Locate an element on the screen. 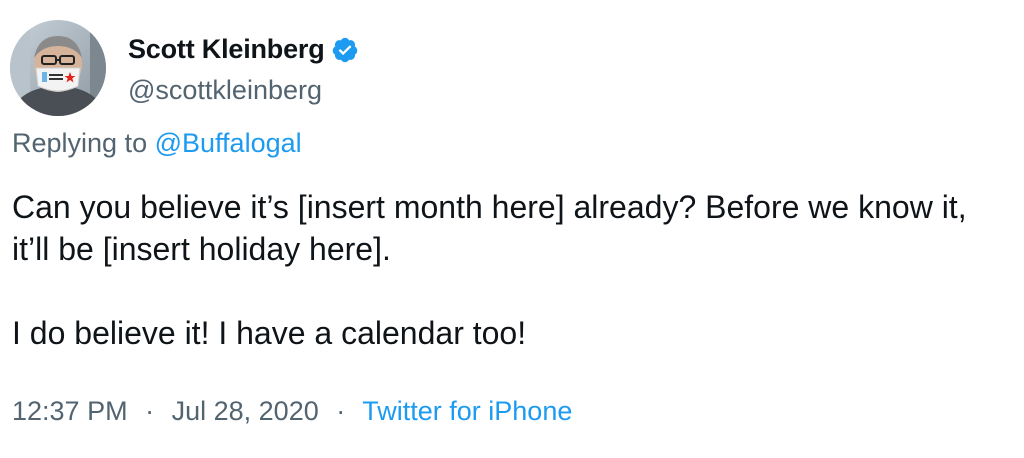 This screenshot has width=1024, height=458. author-handle: @scottkleinberg is located at coordinates (243, 90).